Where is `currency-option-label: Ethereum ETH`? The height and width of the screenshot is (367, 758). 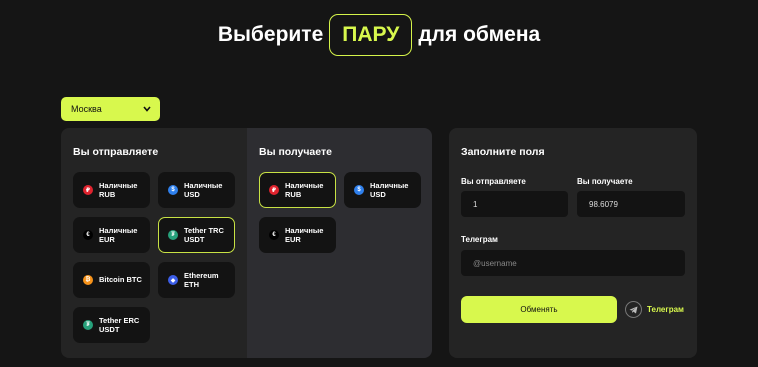 currency-option-label: Ethereum ETH is located at coordinates (201, 280).